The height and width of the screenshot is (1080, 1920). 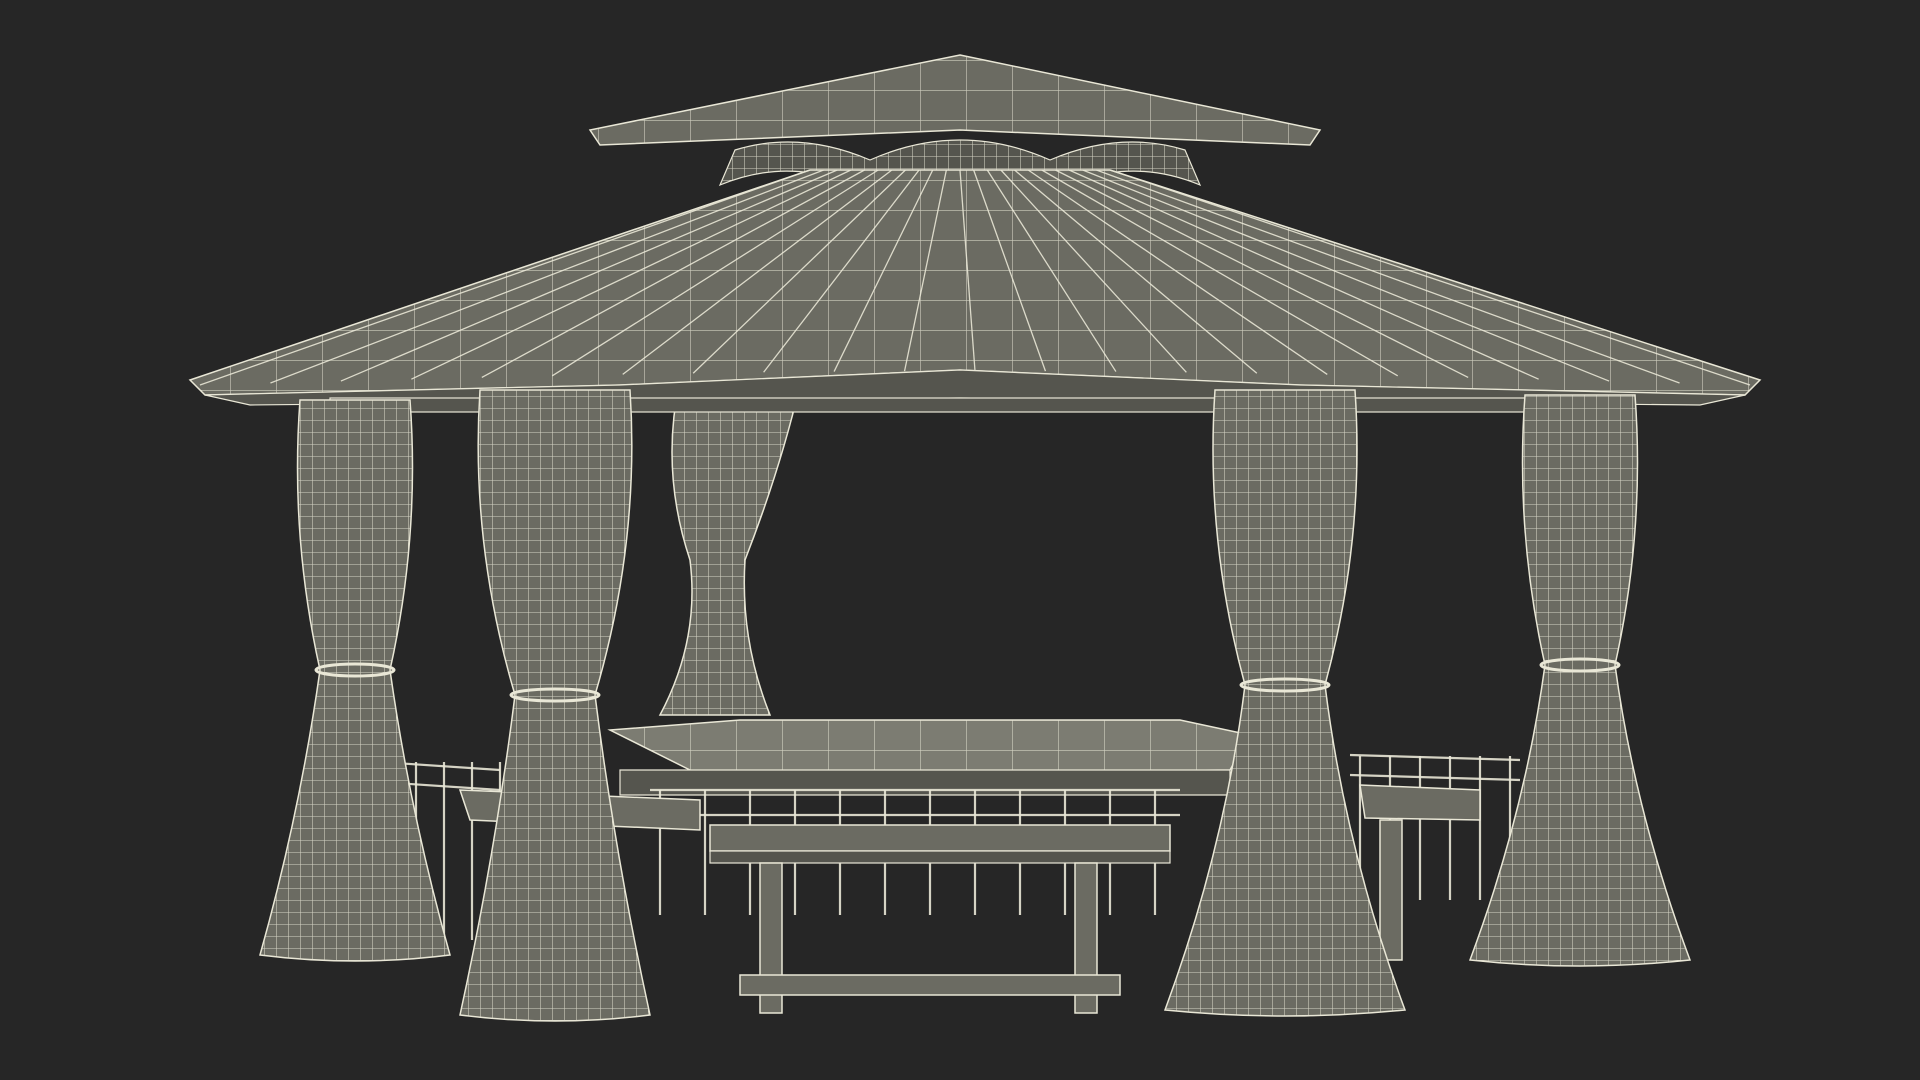 What do you see at coordinates (729, 547) in the screenshot?
I see `back-curtain-left` at bounding box center [729, 547].